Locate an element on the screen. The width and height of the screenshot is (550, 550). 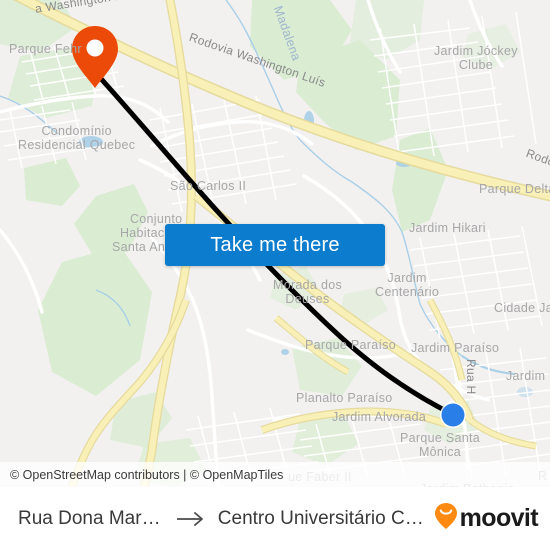
arrow-right-icon is located at coordinates (191, 519).